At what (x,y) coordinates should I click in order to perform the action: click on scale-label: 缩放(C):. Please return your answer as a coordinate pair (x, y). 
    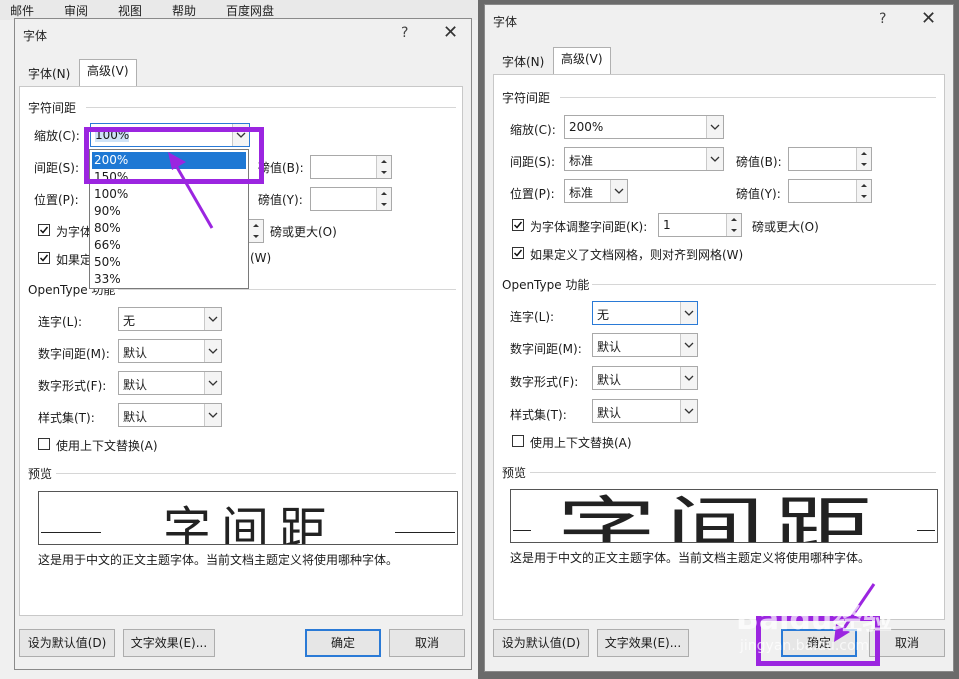
    Looking at the image, I should click on (57, 136).